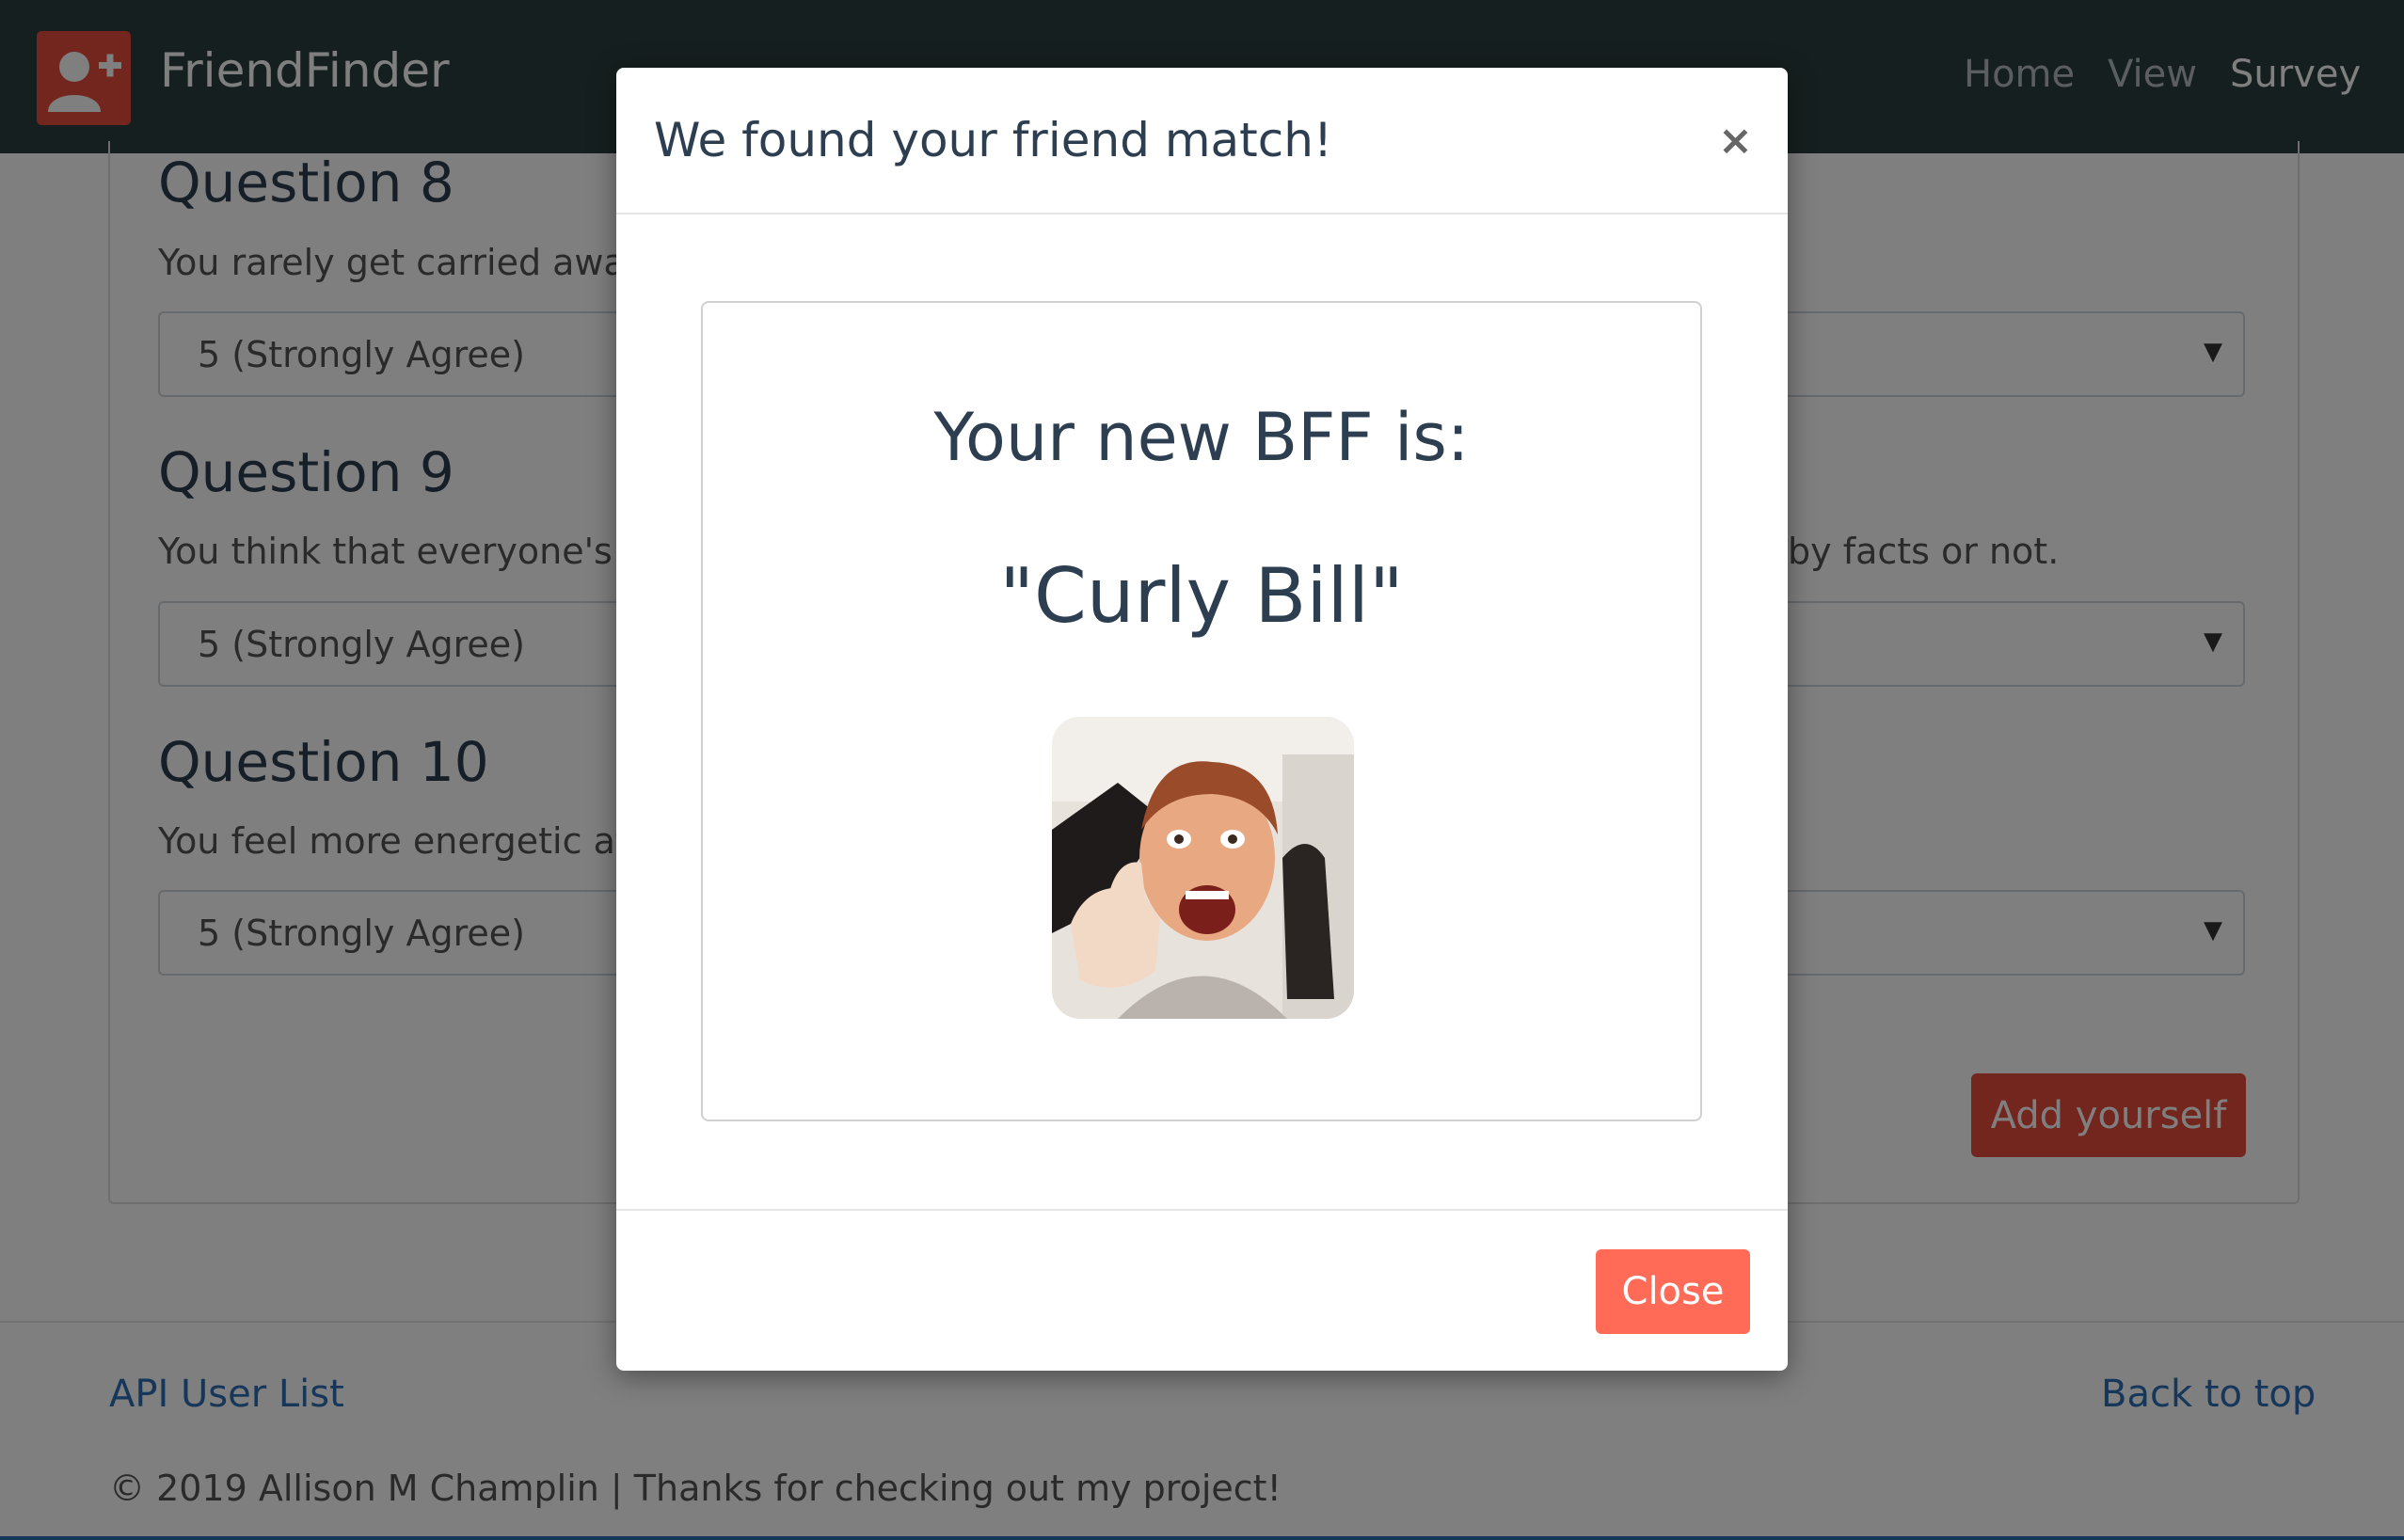  Describe the element at coordinates (1201, 437) in the screenshot. I see `bff-label: Your new BFF is:` at that location.